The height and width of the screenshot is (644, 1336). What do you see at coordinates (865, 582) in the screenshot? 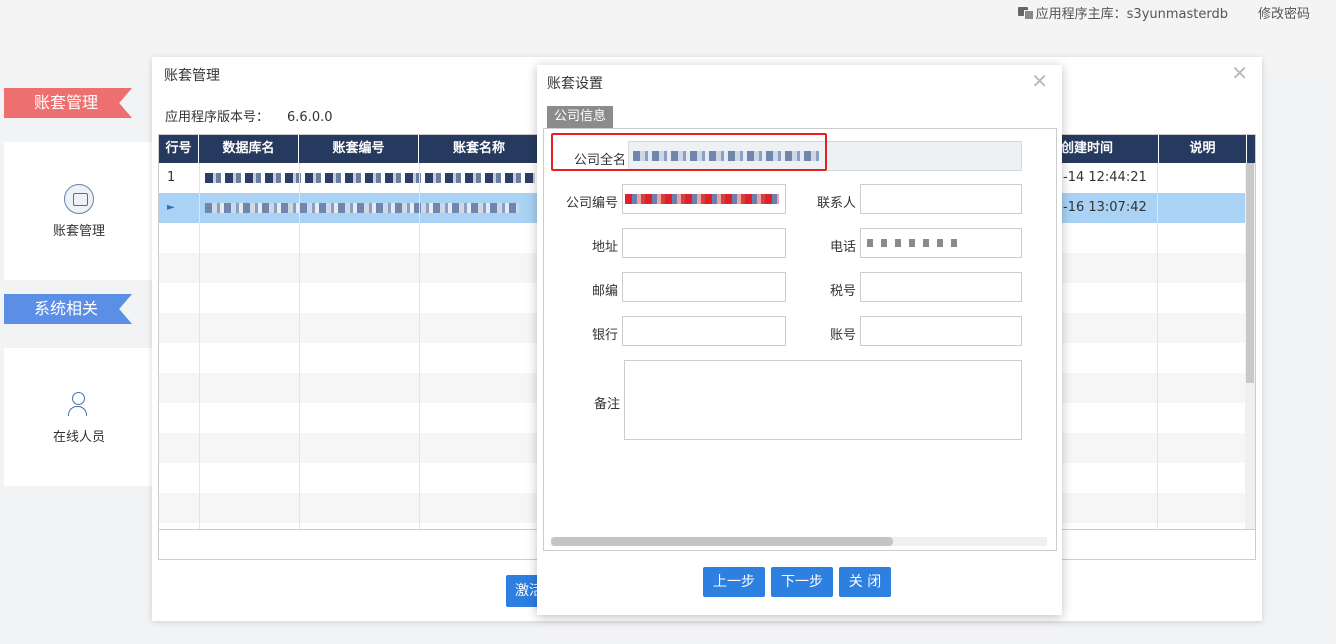
I see `close-button: 关 闭` at bounding box center [865, 582].